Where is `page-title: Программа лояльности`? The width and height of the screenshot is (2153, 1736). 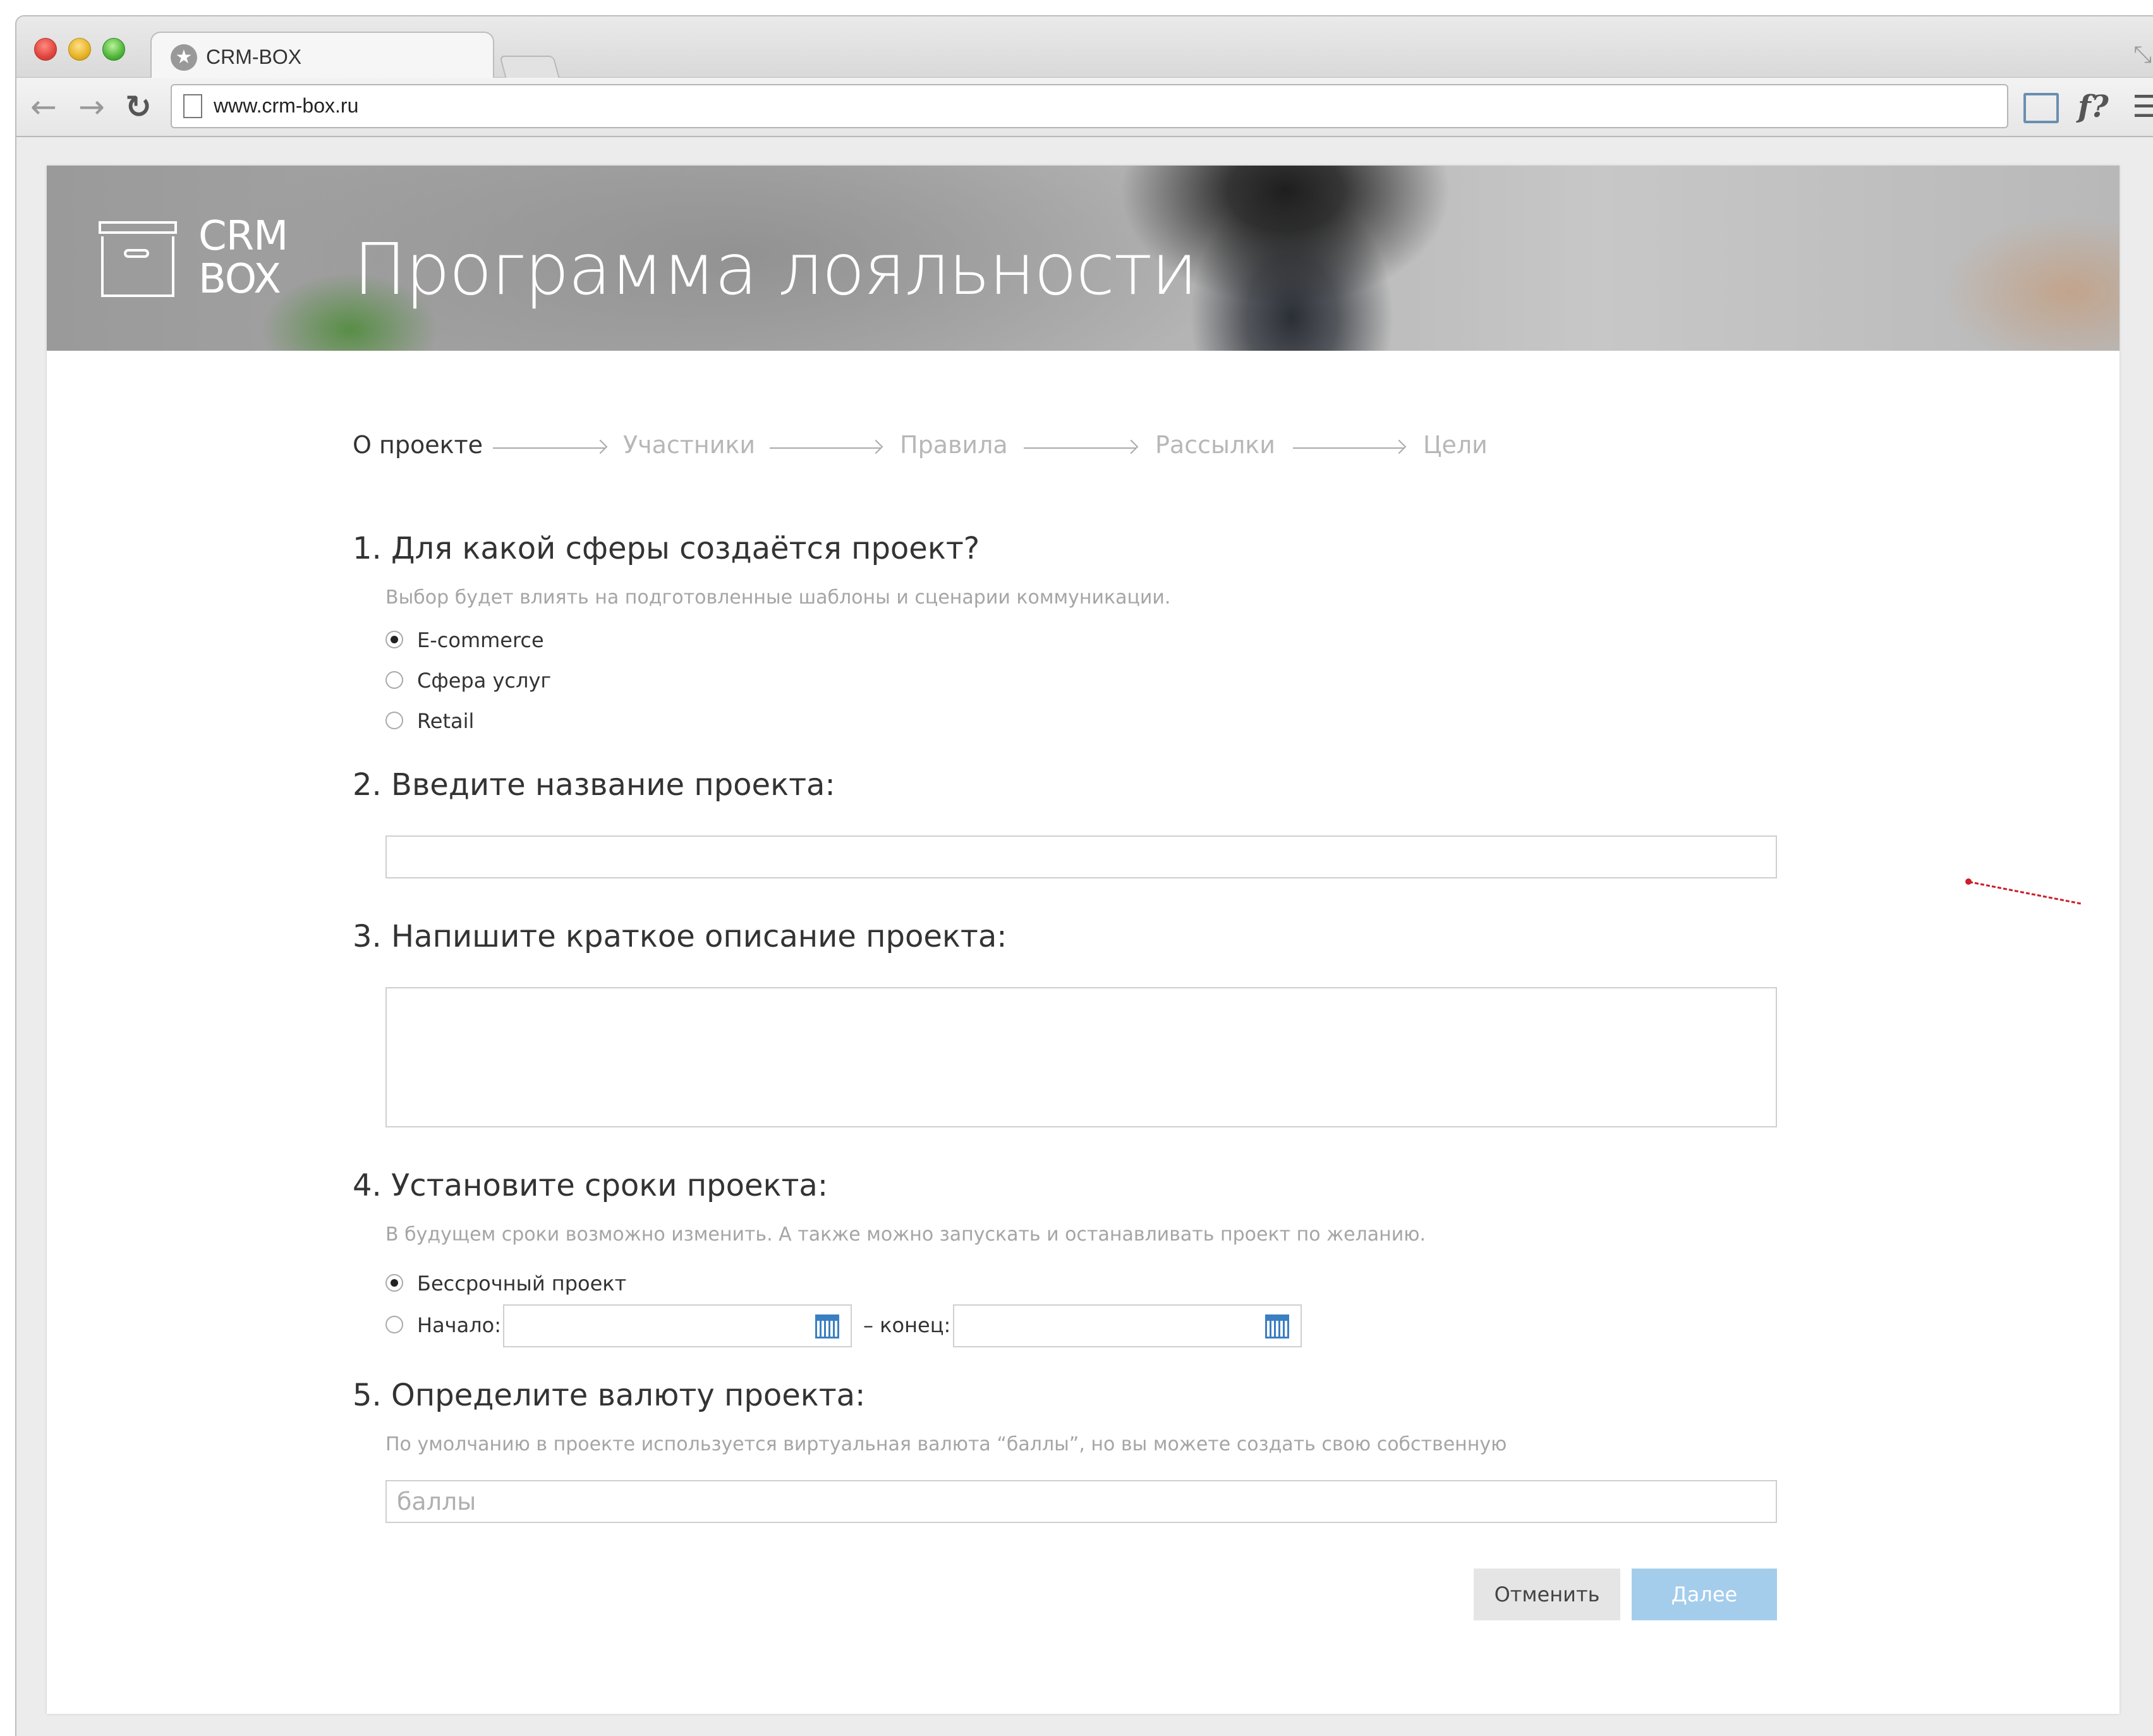
page-title: Программа лояльности is located at coordinates (775, 270).